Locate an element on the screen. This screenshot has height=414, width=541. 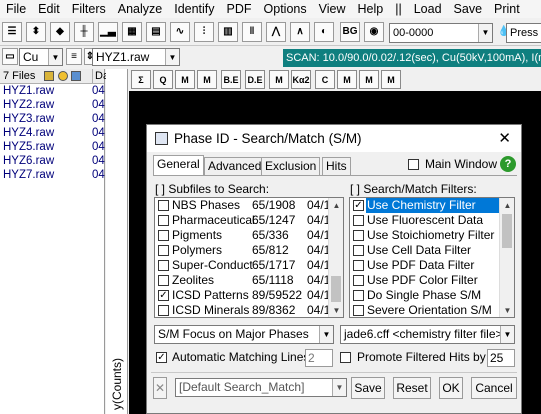
menu-view: View is located at coordinates (332, 9).